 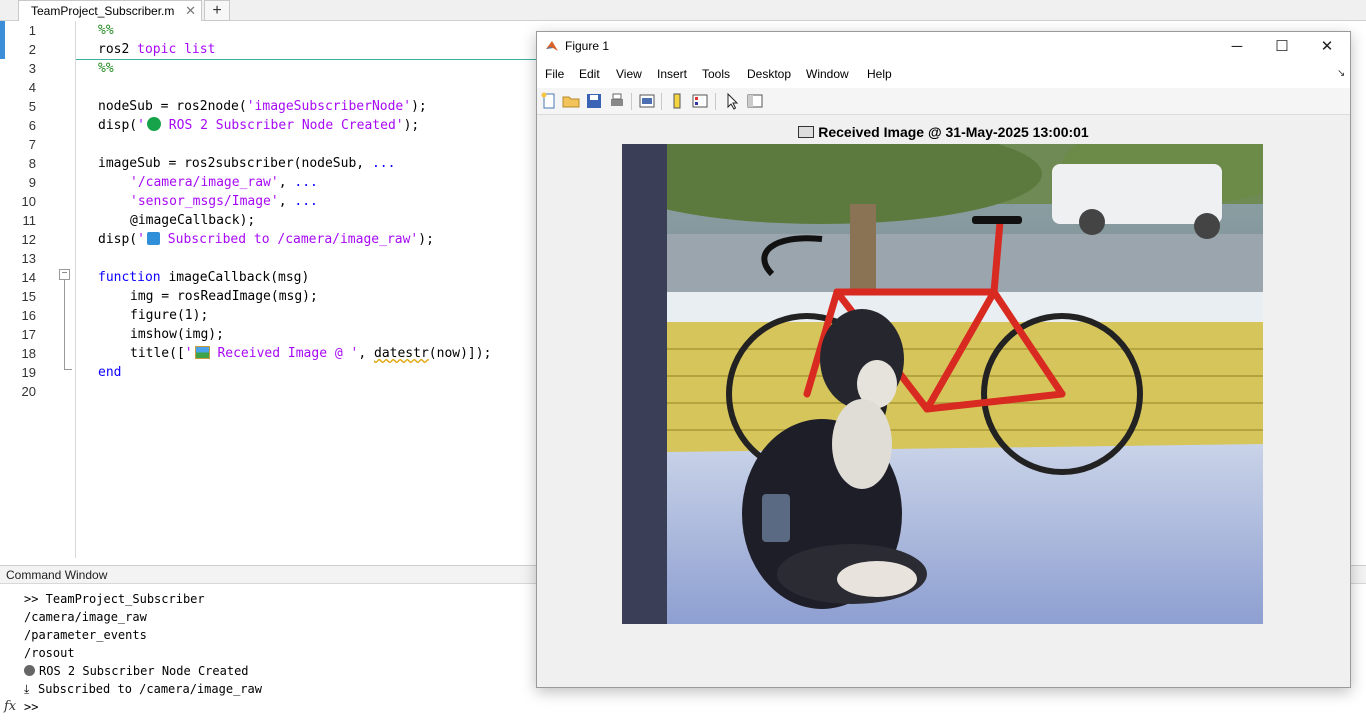 What do you see at coordinates (85, 635) in the screenshot?
I see `command-output-line: /parameter_events` at bounding box center [85, 635].